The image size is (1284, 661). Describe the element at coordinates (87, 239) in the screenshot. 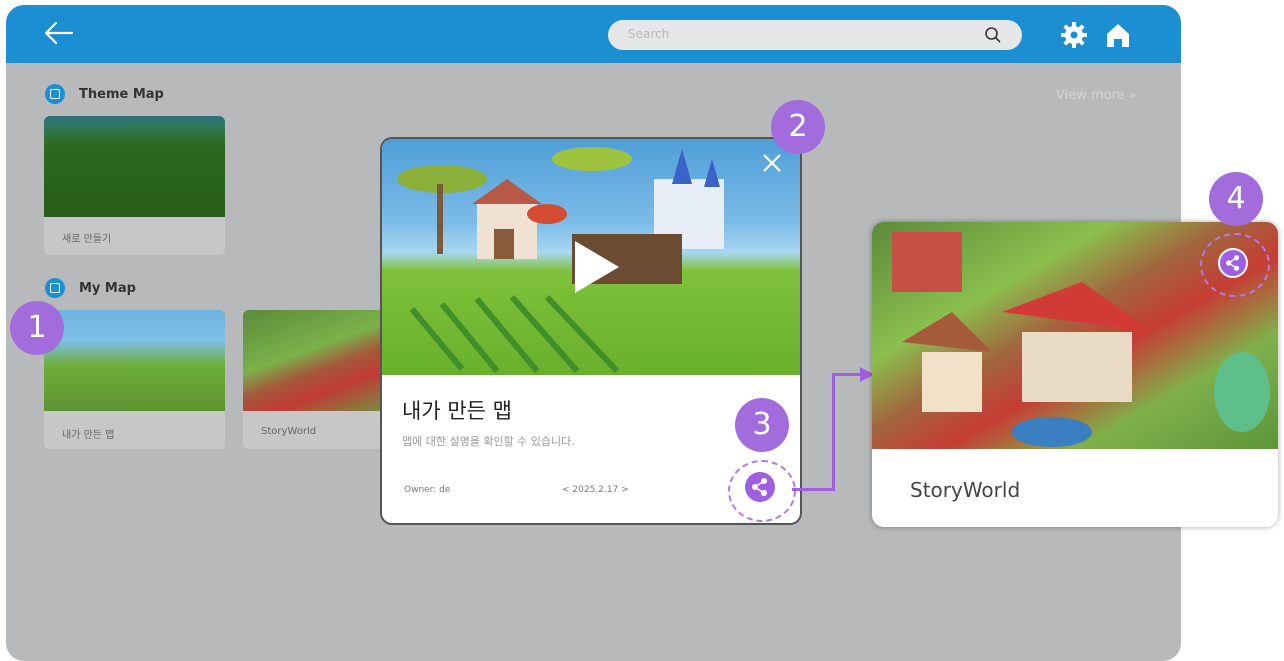

I see `card-label: 새로 만들기` at that location.